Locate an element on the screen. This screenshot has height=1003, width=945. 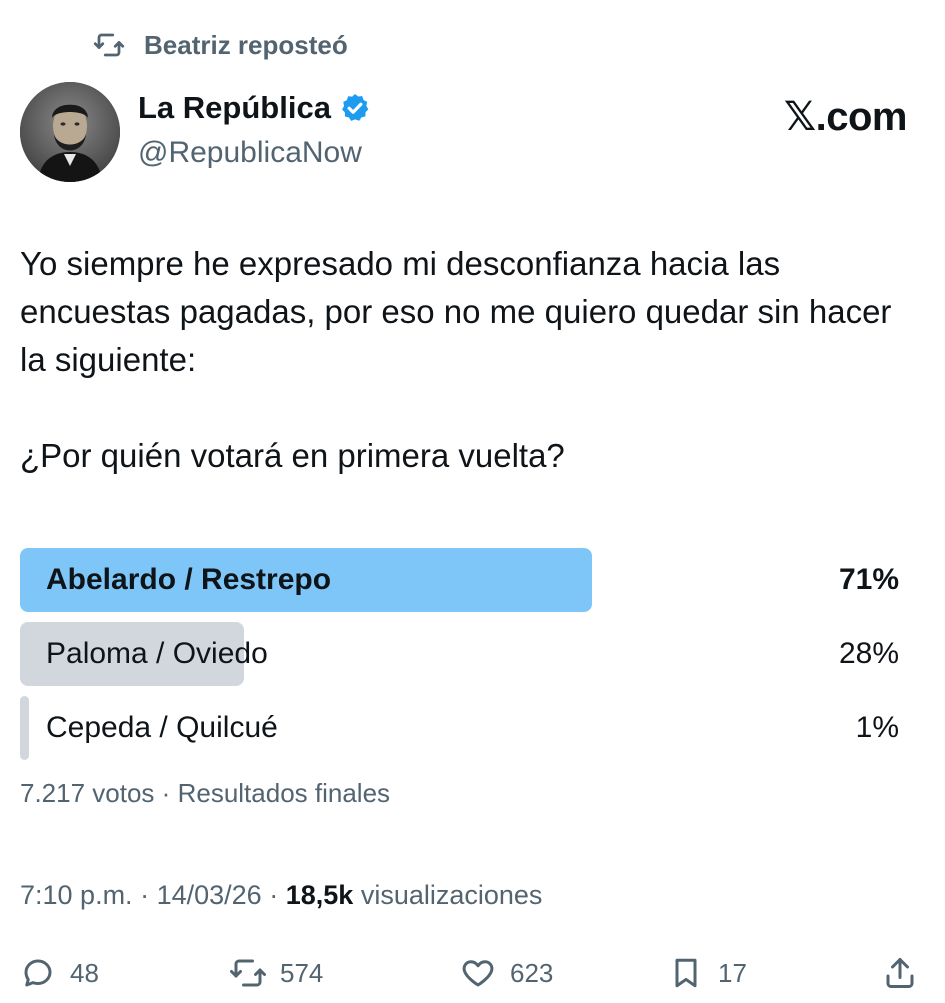
reply-count: 48 is located at coordinates (84, 972).